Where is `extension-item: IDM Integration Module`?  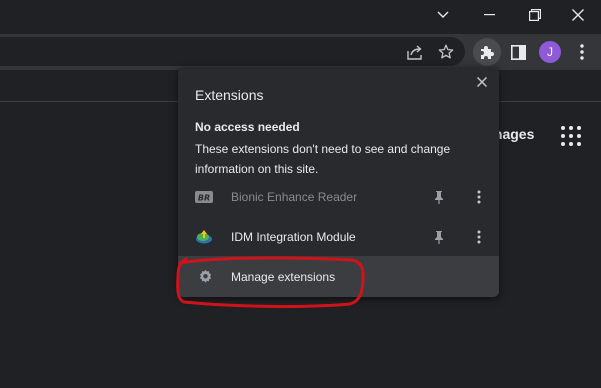
extension-item: IDM Integration Module is located at coordinates (338, 237).